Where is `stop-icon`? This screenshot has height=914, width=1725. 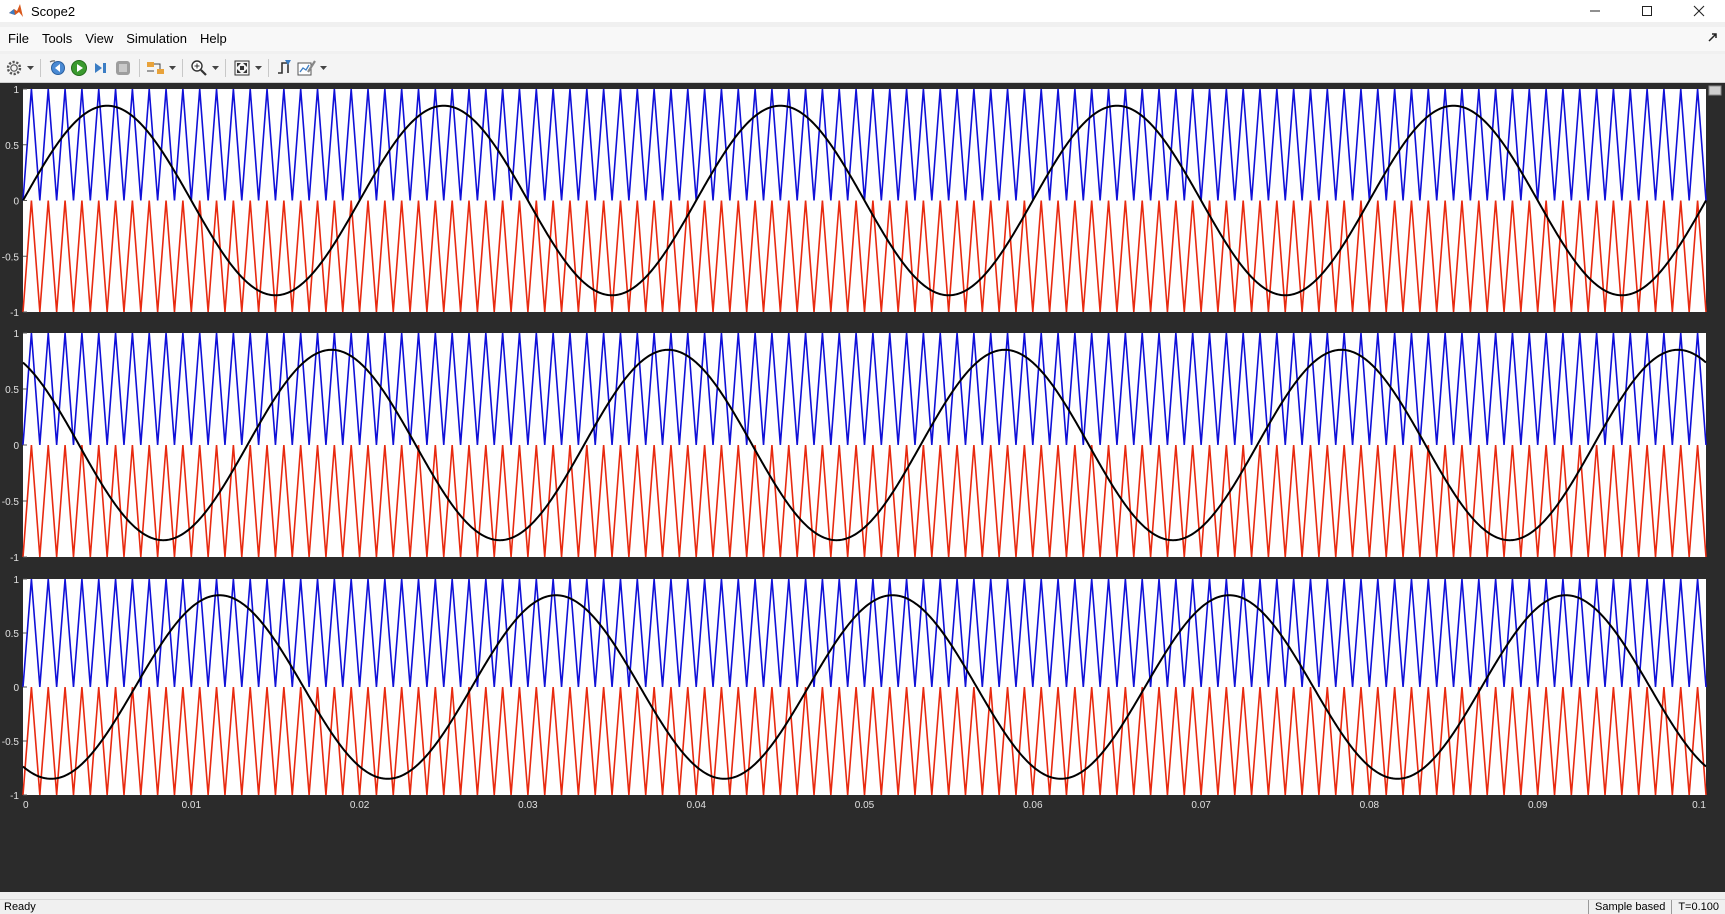 stop-icon is located at coordinates (123, 68).